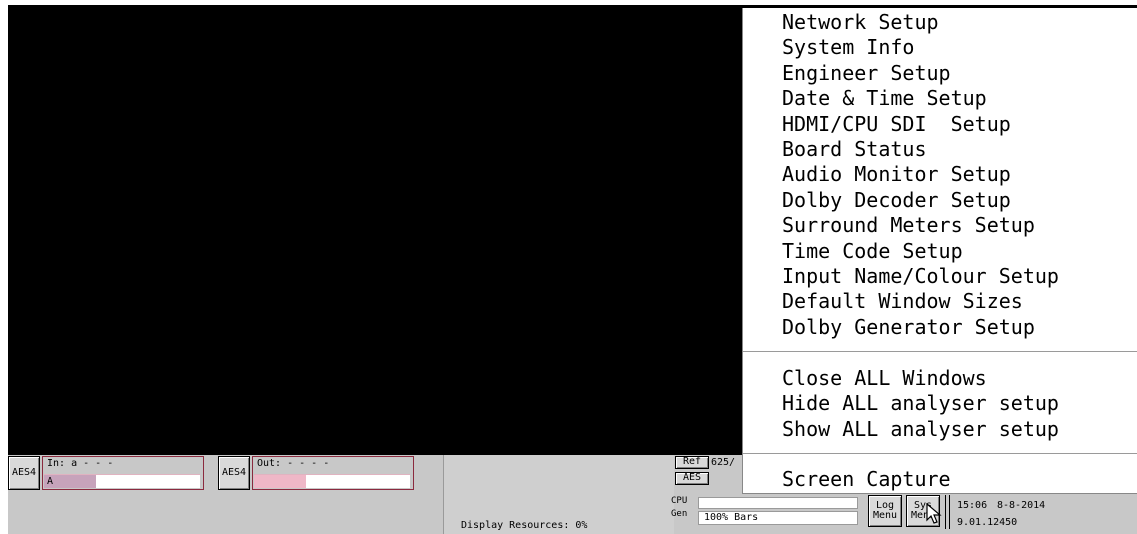  What do you see at coordinates (333, 473) in the screenshot?
I see `output-meter: Out: - - - -` at bounding box center [333, 473].